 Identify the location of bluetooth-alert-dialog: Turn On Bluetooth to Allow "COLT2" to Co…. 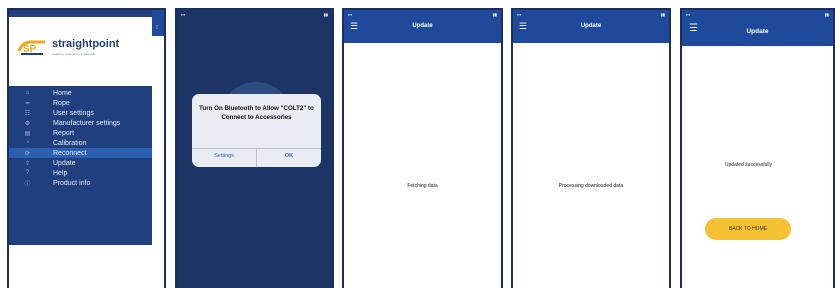
(256, 130).